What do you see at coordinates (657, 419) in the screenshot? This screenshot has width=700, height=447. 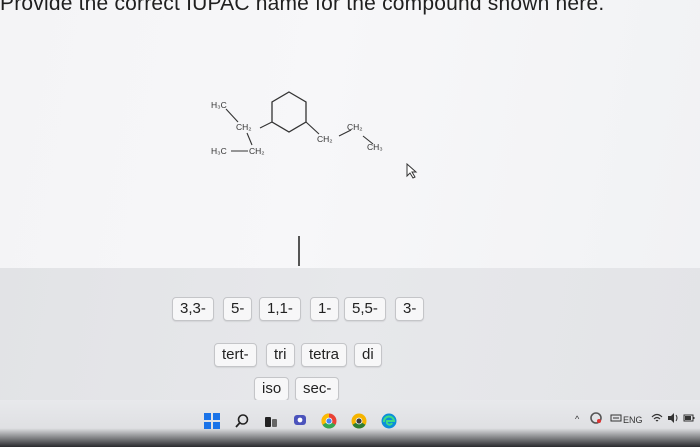 I see `wifi-icon` at bounding box center [657, 419].